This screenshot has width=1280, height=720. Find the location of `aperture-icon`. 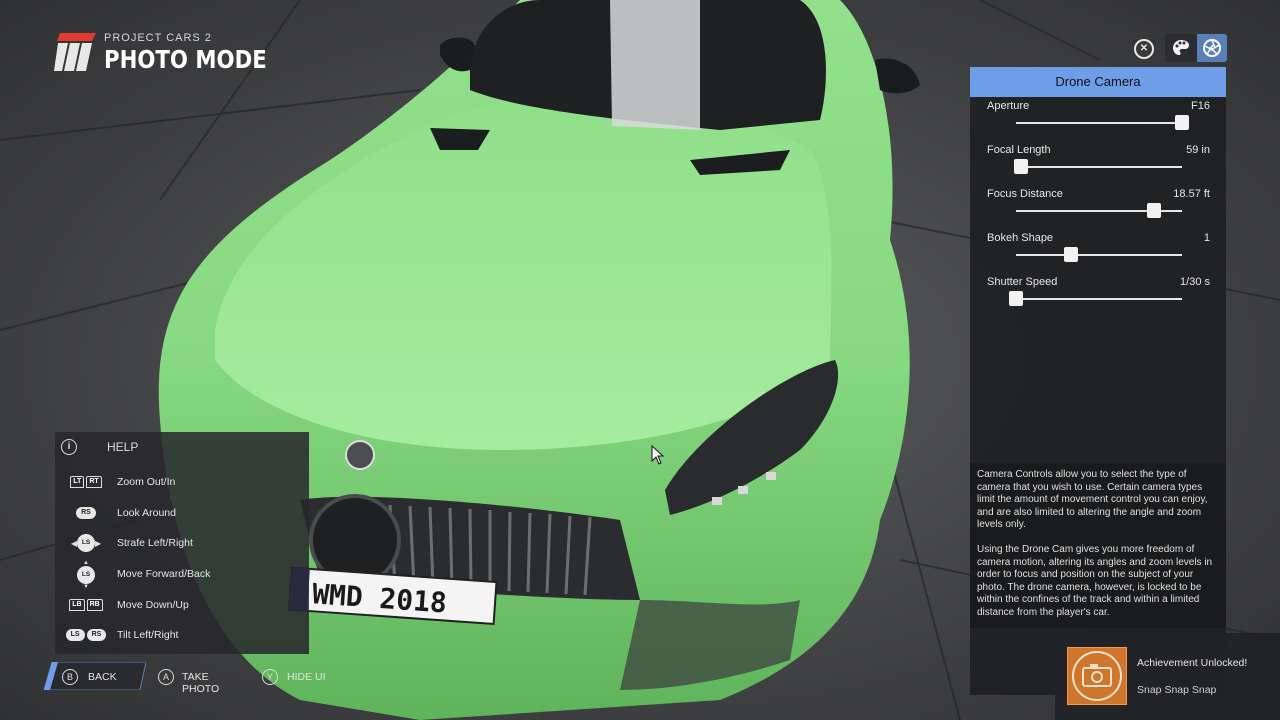

aperture-icon is located at coordinates (1212, 48).